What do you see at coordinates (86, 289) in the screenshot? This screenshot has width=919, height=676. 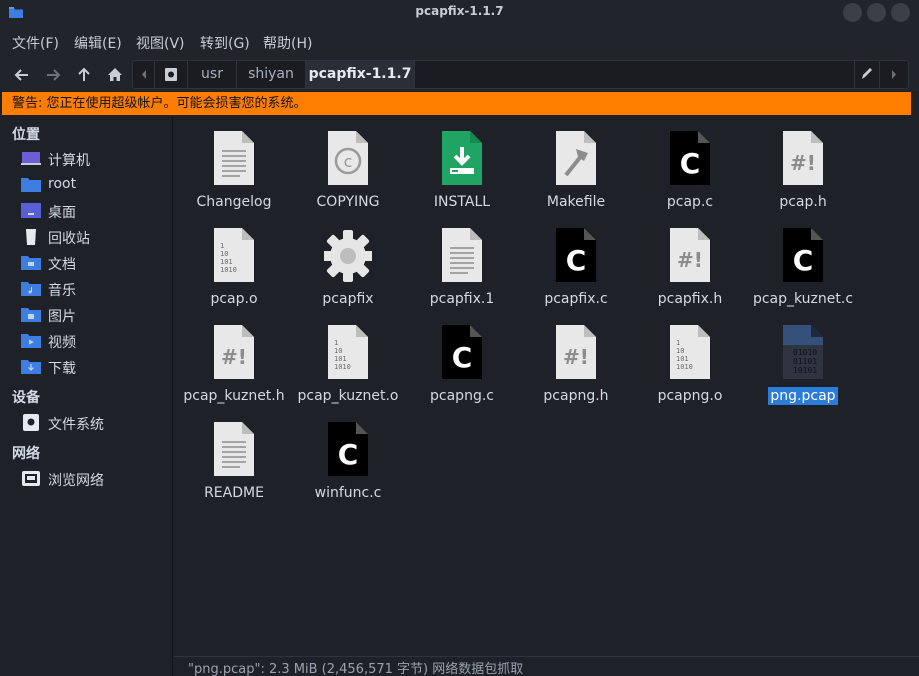 I see `sidebar-item-music: 音乐` at bounding box center [86, 289].